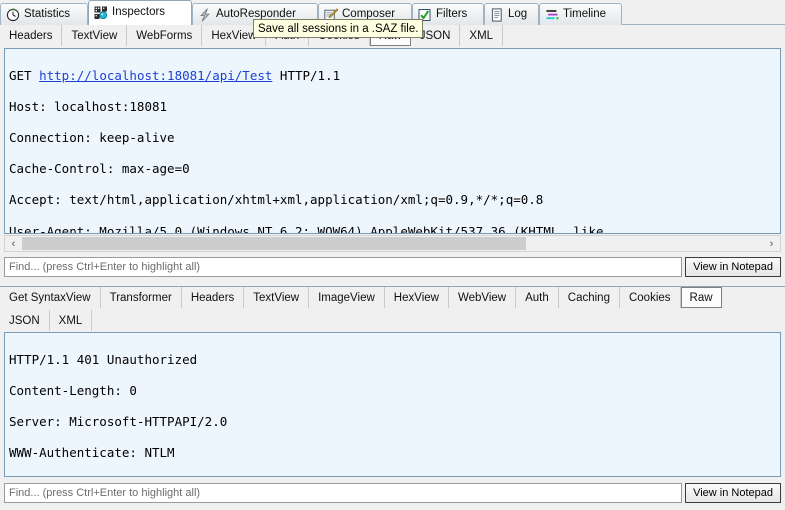 The height and width of the screenshot is (510, 785). I want to click on scroll-left-arrow-icon: ‹, so click(13, 243).